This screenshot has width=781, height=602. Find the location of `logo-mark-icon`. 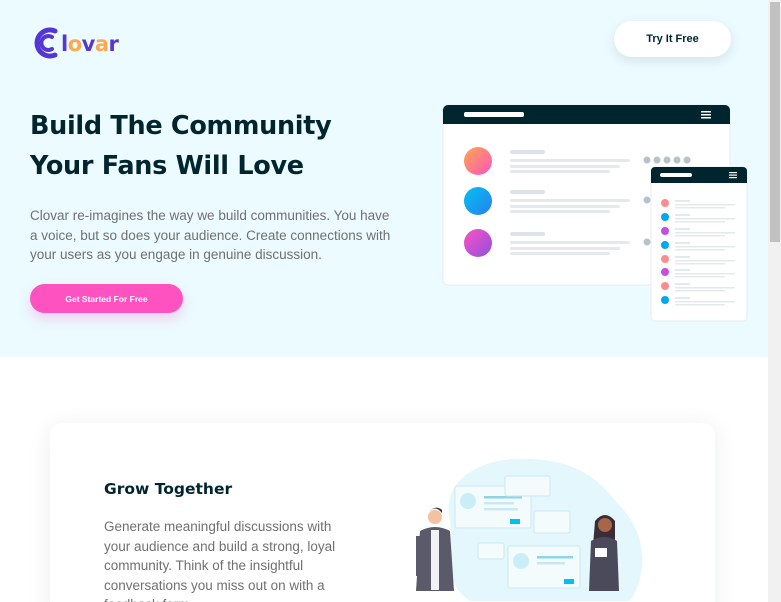

logo-mark-icon is located at coordinates (46, 43).